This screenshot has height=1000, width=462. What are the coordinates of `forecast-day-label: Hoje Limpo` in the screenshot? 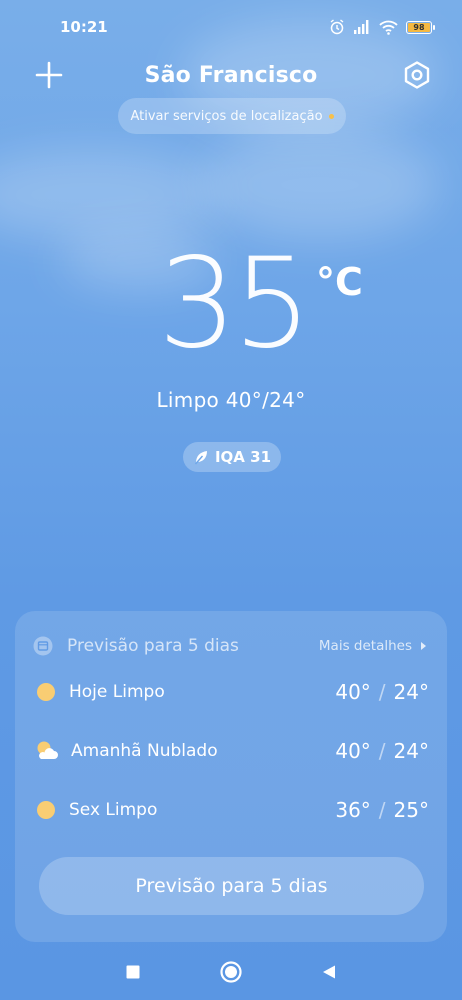 It's located at (117, 692).